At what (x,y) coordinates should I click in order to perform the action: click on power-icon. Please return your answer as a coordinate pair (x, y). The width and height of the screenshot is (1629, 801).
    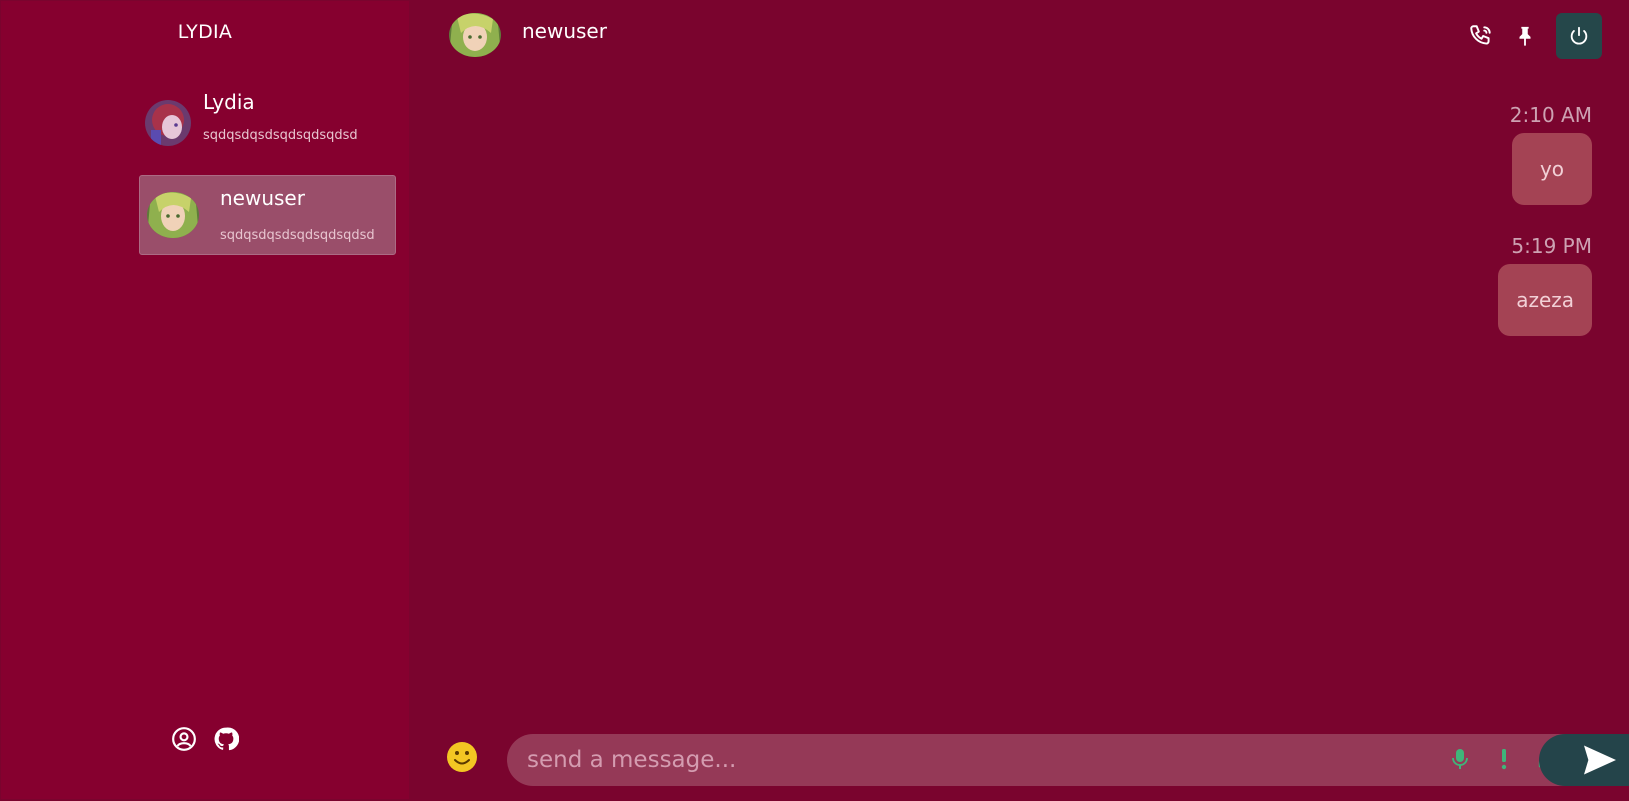
    Looking at the image, I should click on (1579, 35).